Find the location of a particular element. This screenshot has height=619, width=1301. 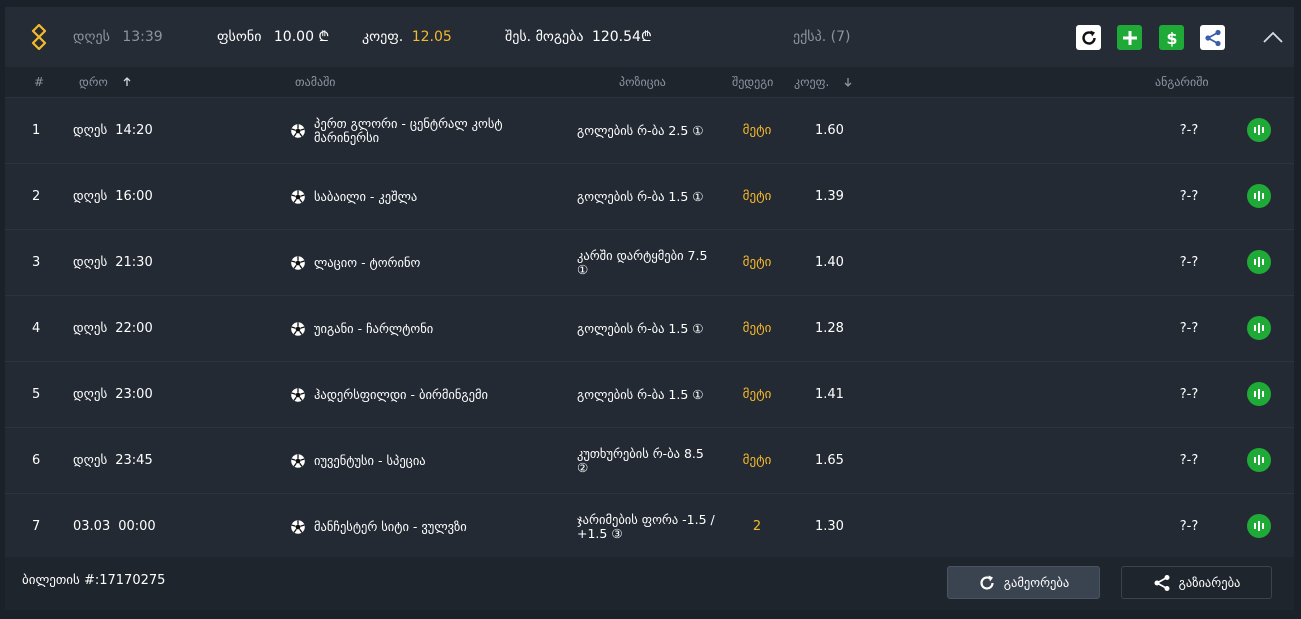

row-date: დღეს 14:20 is located at coordinates (113, 130).